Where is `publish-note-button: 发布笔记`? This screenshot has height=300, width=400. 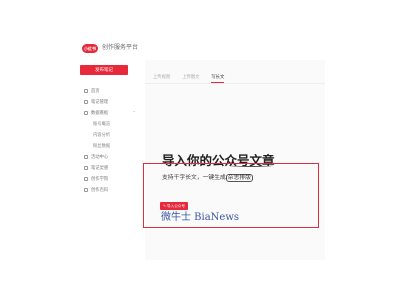
publish-note-button: 发布笔记 is located at coordinates (104, 70).